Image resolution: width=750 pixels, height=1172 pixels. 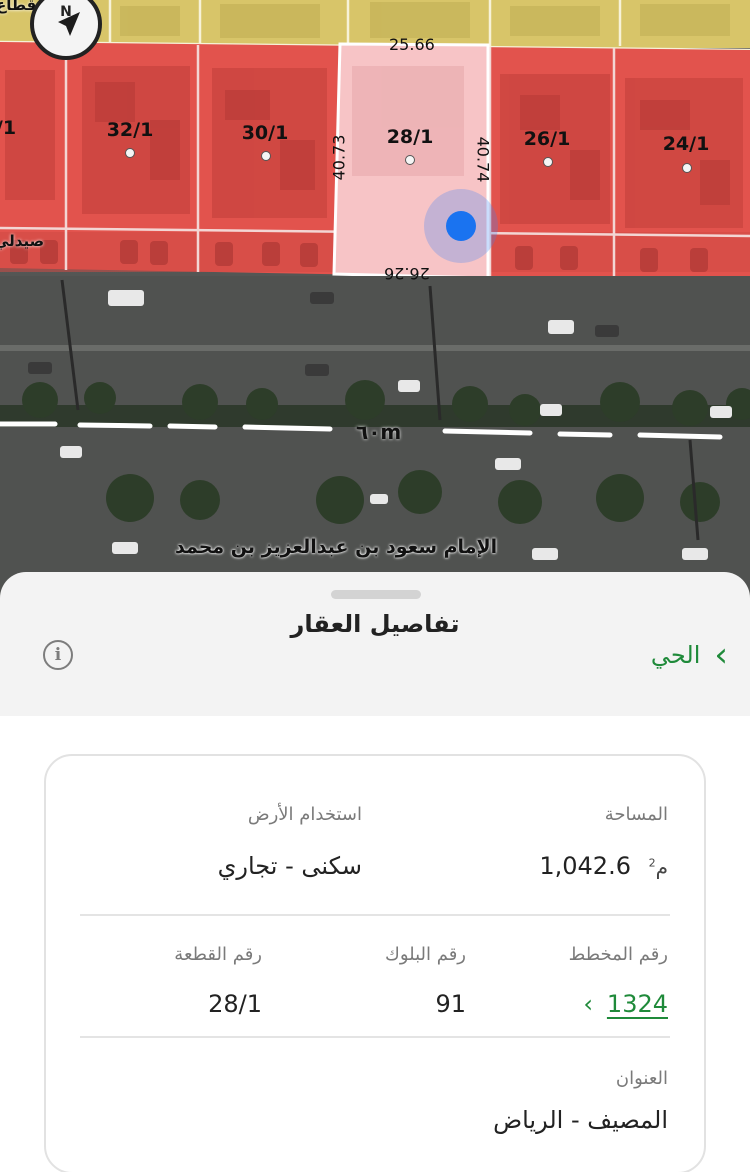 What do you see at coordinates (658, 867) in the screenshot?
I see `area-unit: م2` at bounding box center [658, 867].